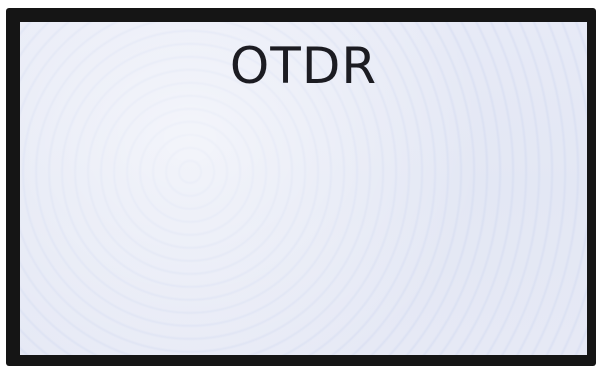  I want to click on screen-title: OTDR, so click(303, 66).